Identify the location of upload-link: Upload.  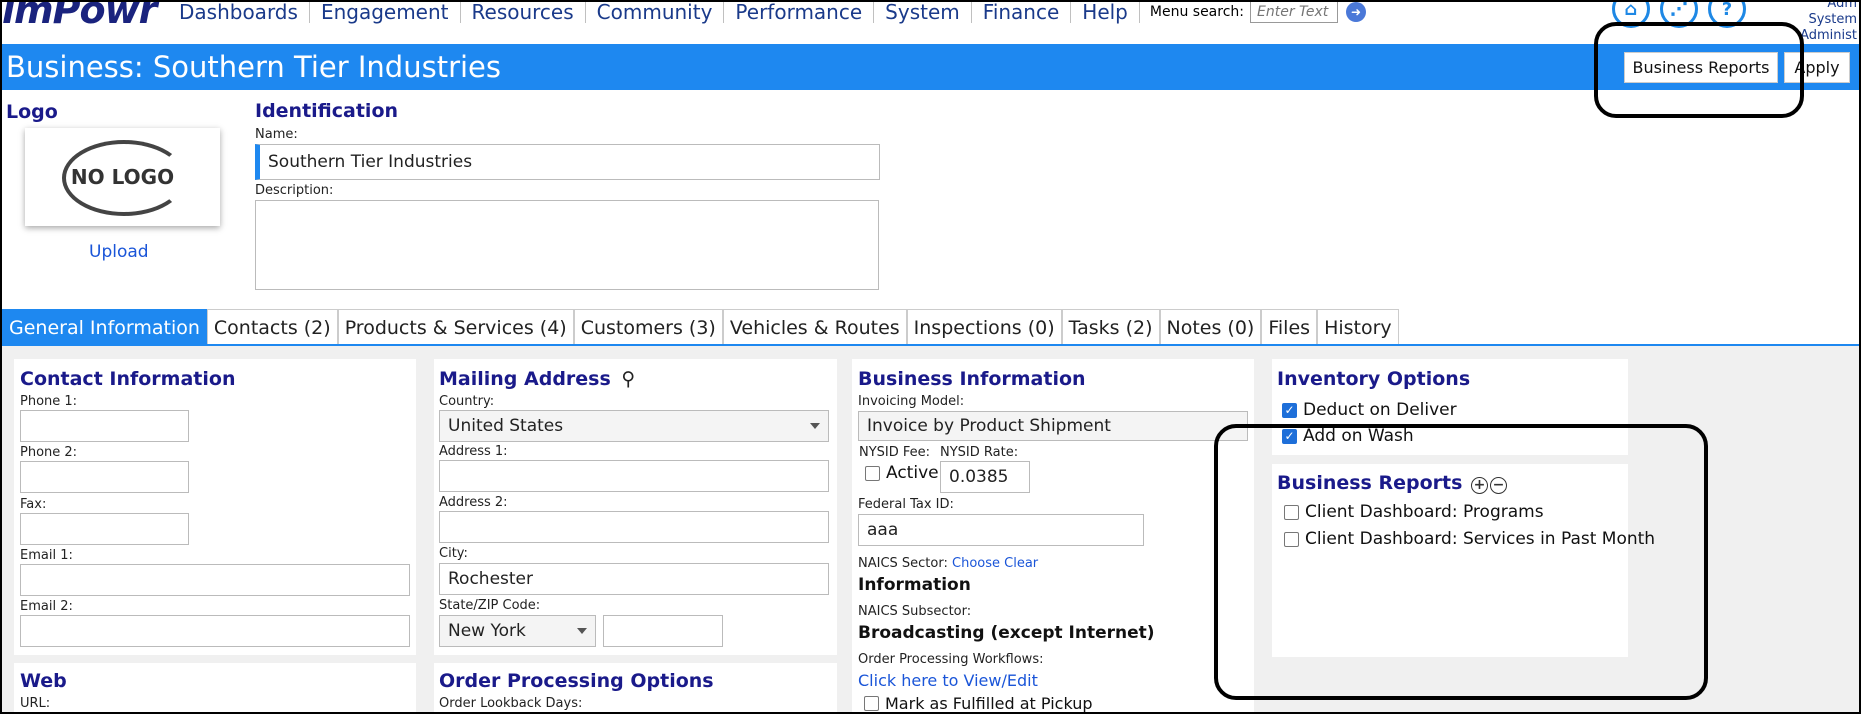
(119, 252).